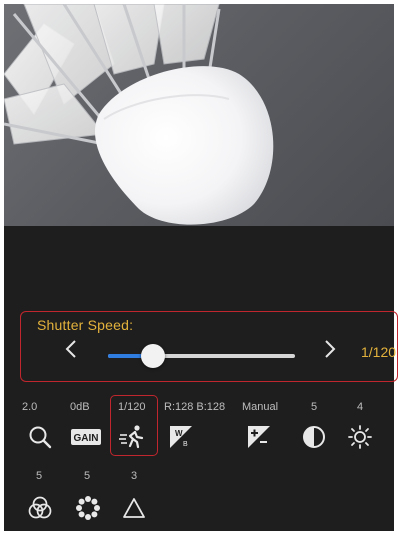  What do you see at coordinates (314, 407) in the screenshot?
I see `contrast-value: 5` at bounding box center [314, 407].